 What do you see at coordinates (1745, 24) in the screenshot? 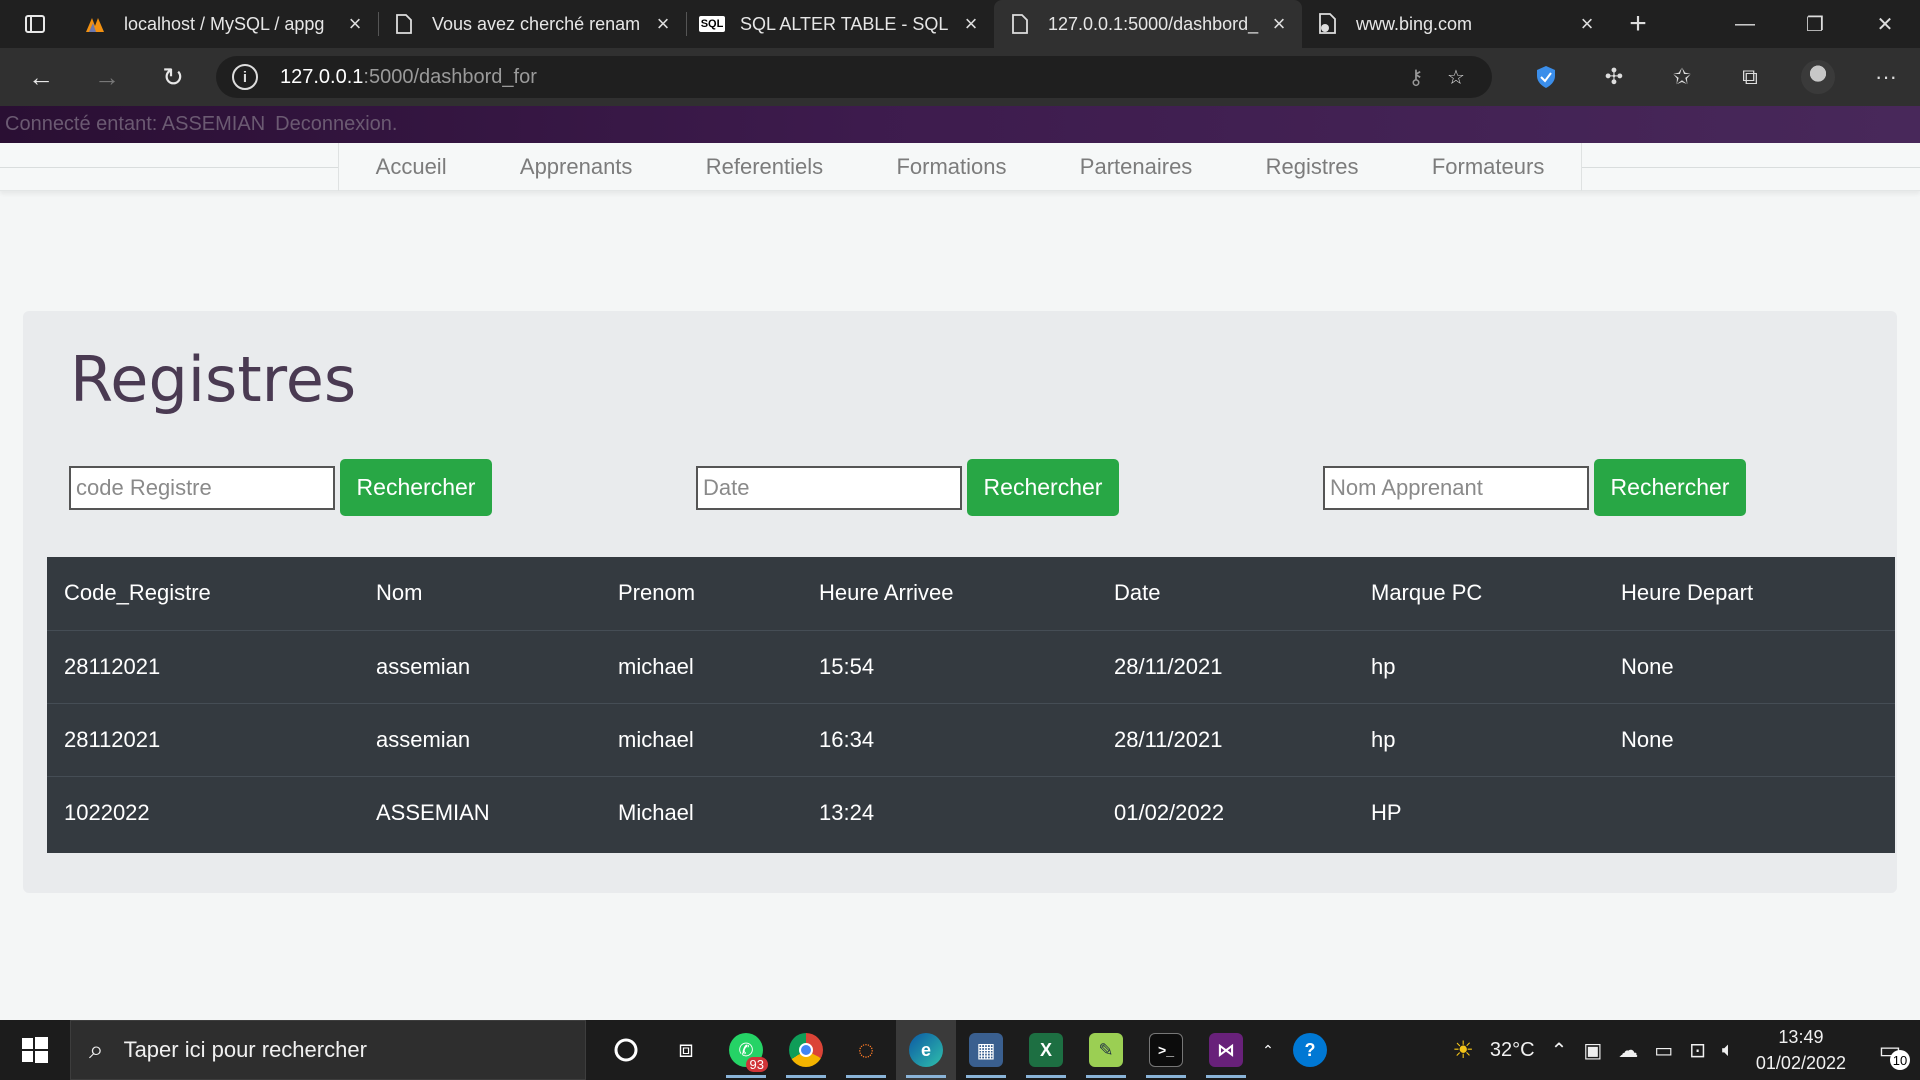
I see `minimize-button: —` at bounding box center [1745, 24].